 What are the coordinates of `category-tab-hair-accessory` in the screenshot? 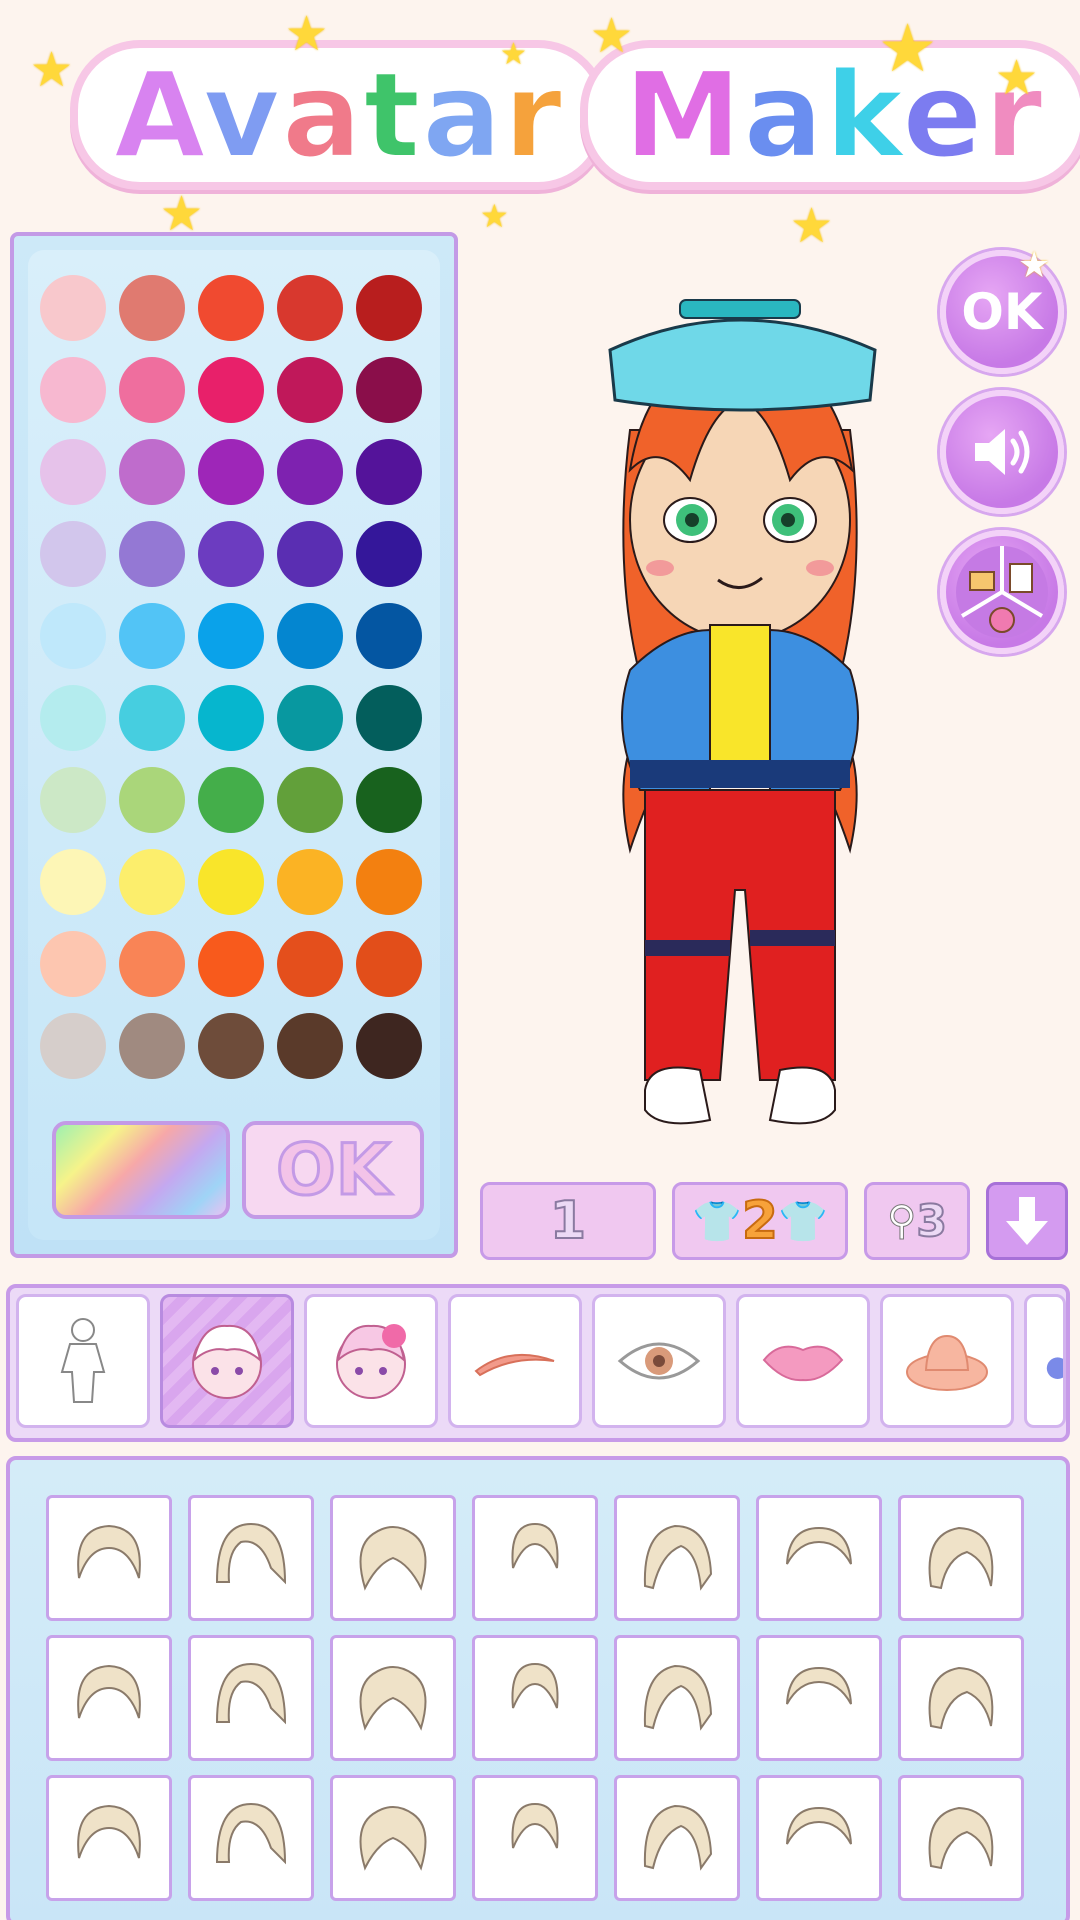 It's located at (371, 1361).